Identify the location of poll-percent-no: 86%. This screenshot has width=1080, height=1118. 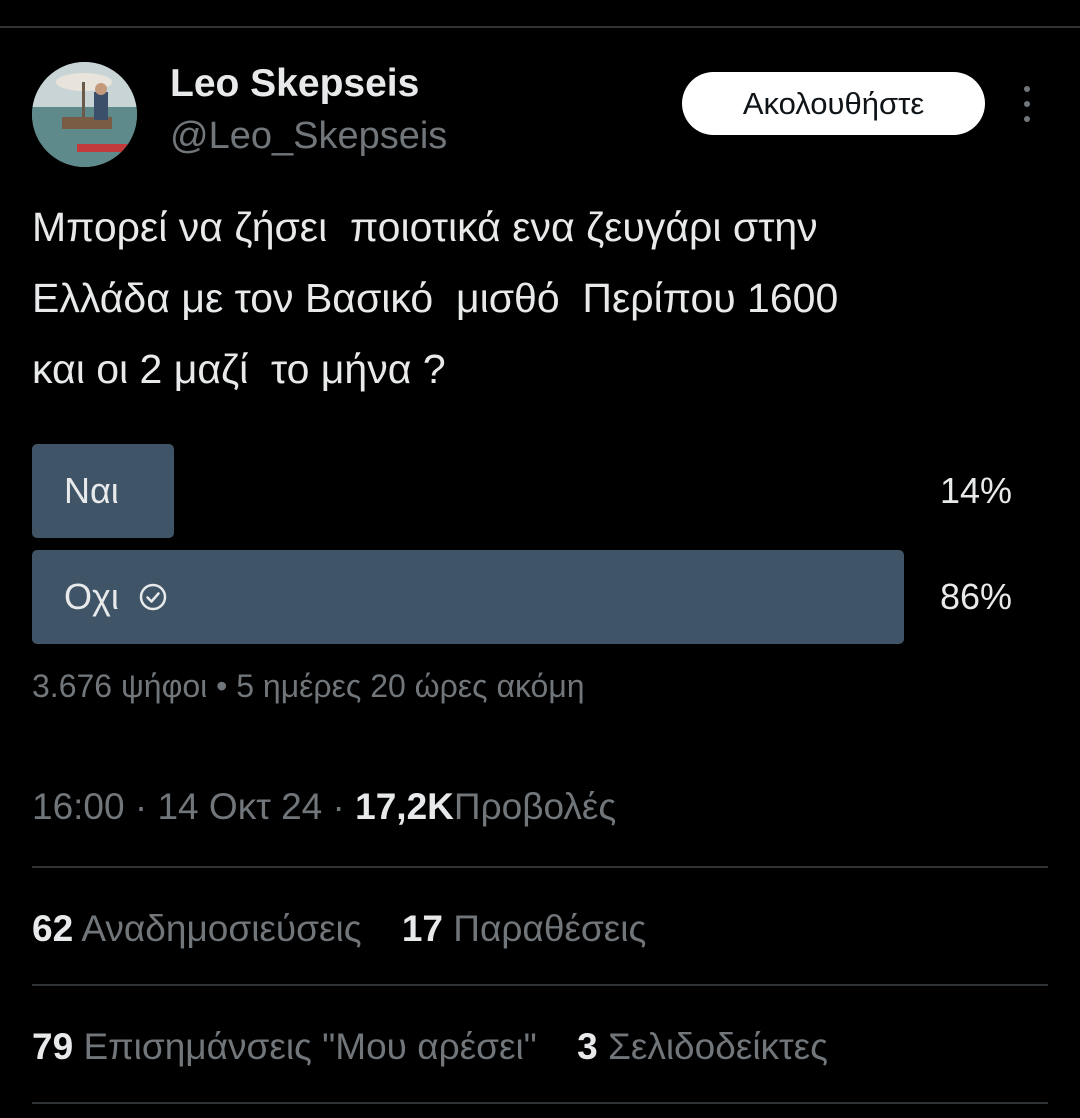
(975, 596).